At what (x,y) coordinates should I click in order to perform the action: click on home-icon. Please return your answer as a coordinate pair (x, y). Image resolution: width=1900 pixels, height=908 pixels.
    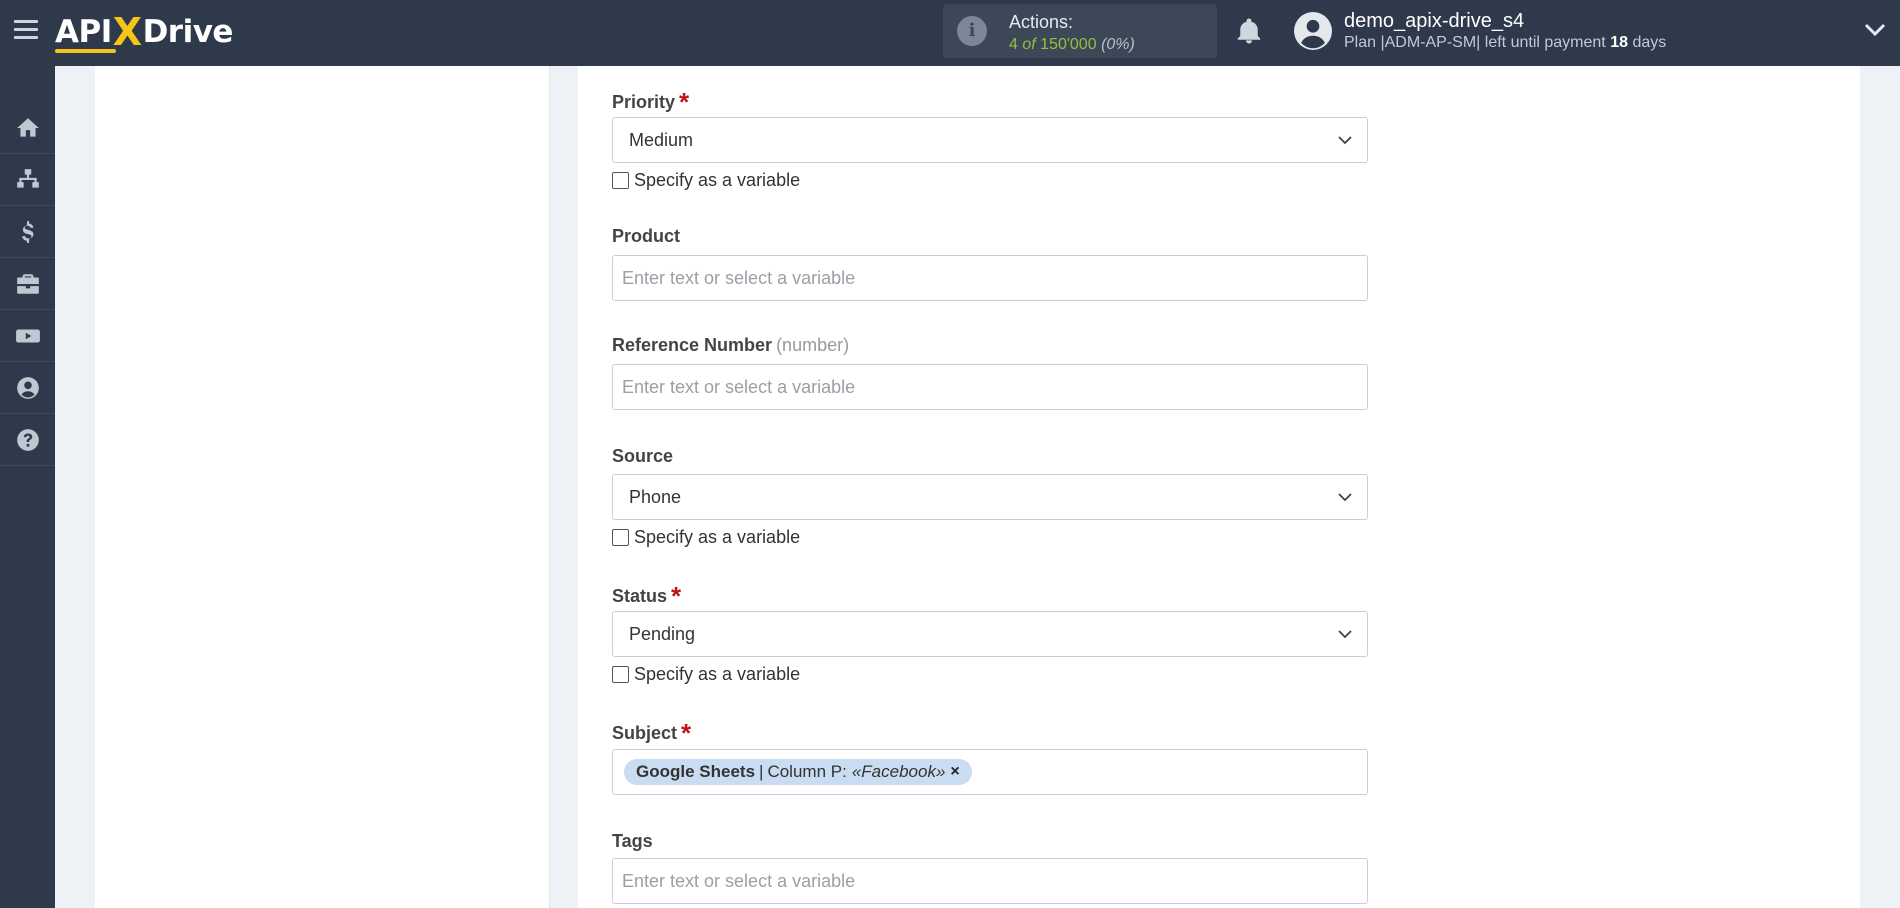
    Looking at the image, I should click on (27, 127).